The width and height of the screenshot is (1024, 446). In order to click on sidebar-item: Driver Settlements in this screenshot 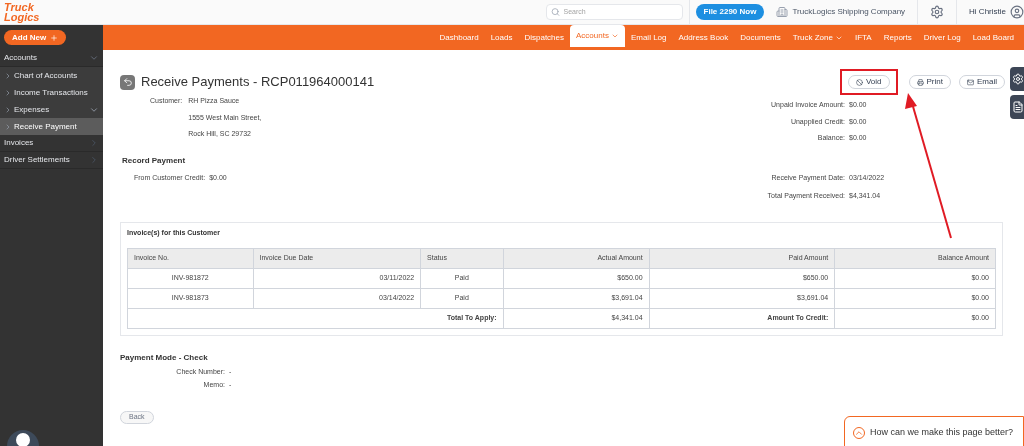, I will do `click(51, 160)`.